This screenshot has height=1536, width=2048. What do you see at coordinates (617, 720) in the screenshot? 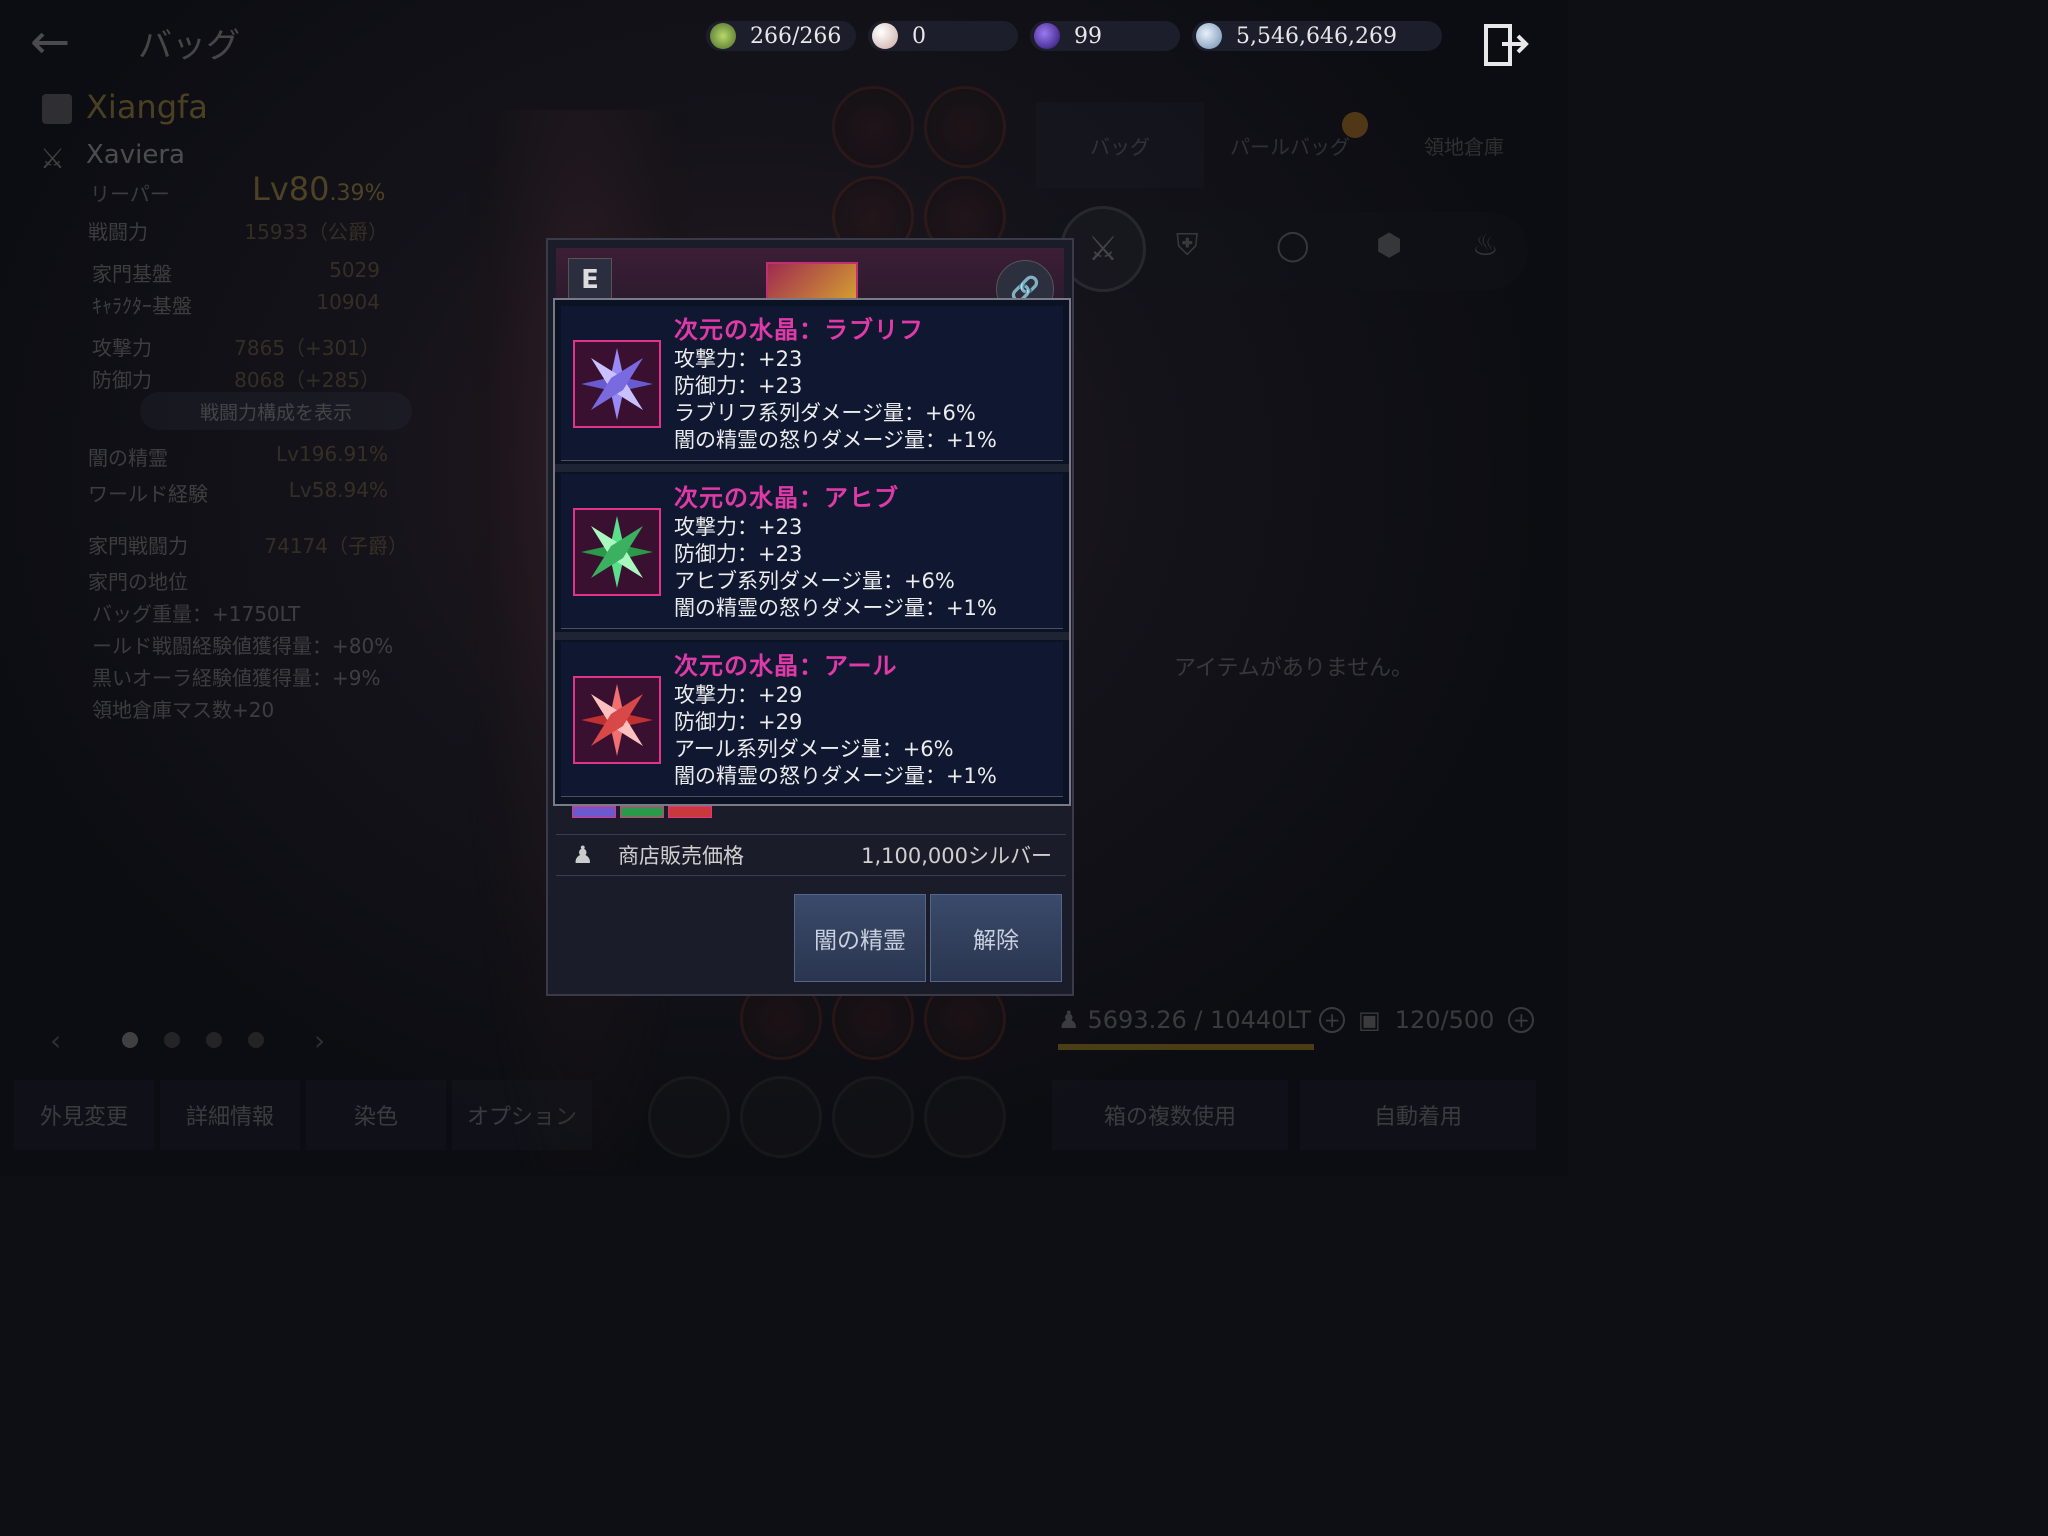
I see `red-crystal-icon` at bounding box center [617, 720].